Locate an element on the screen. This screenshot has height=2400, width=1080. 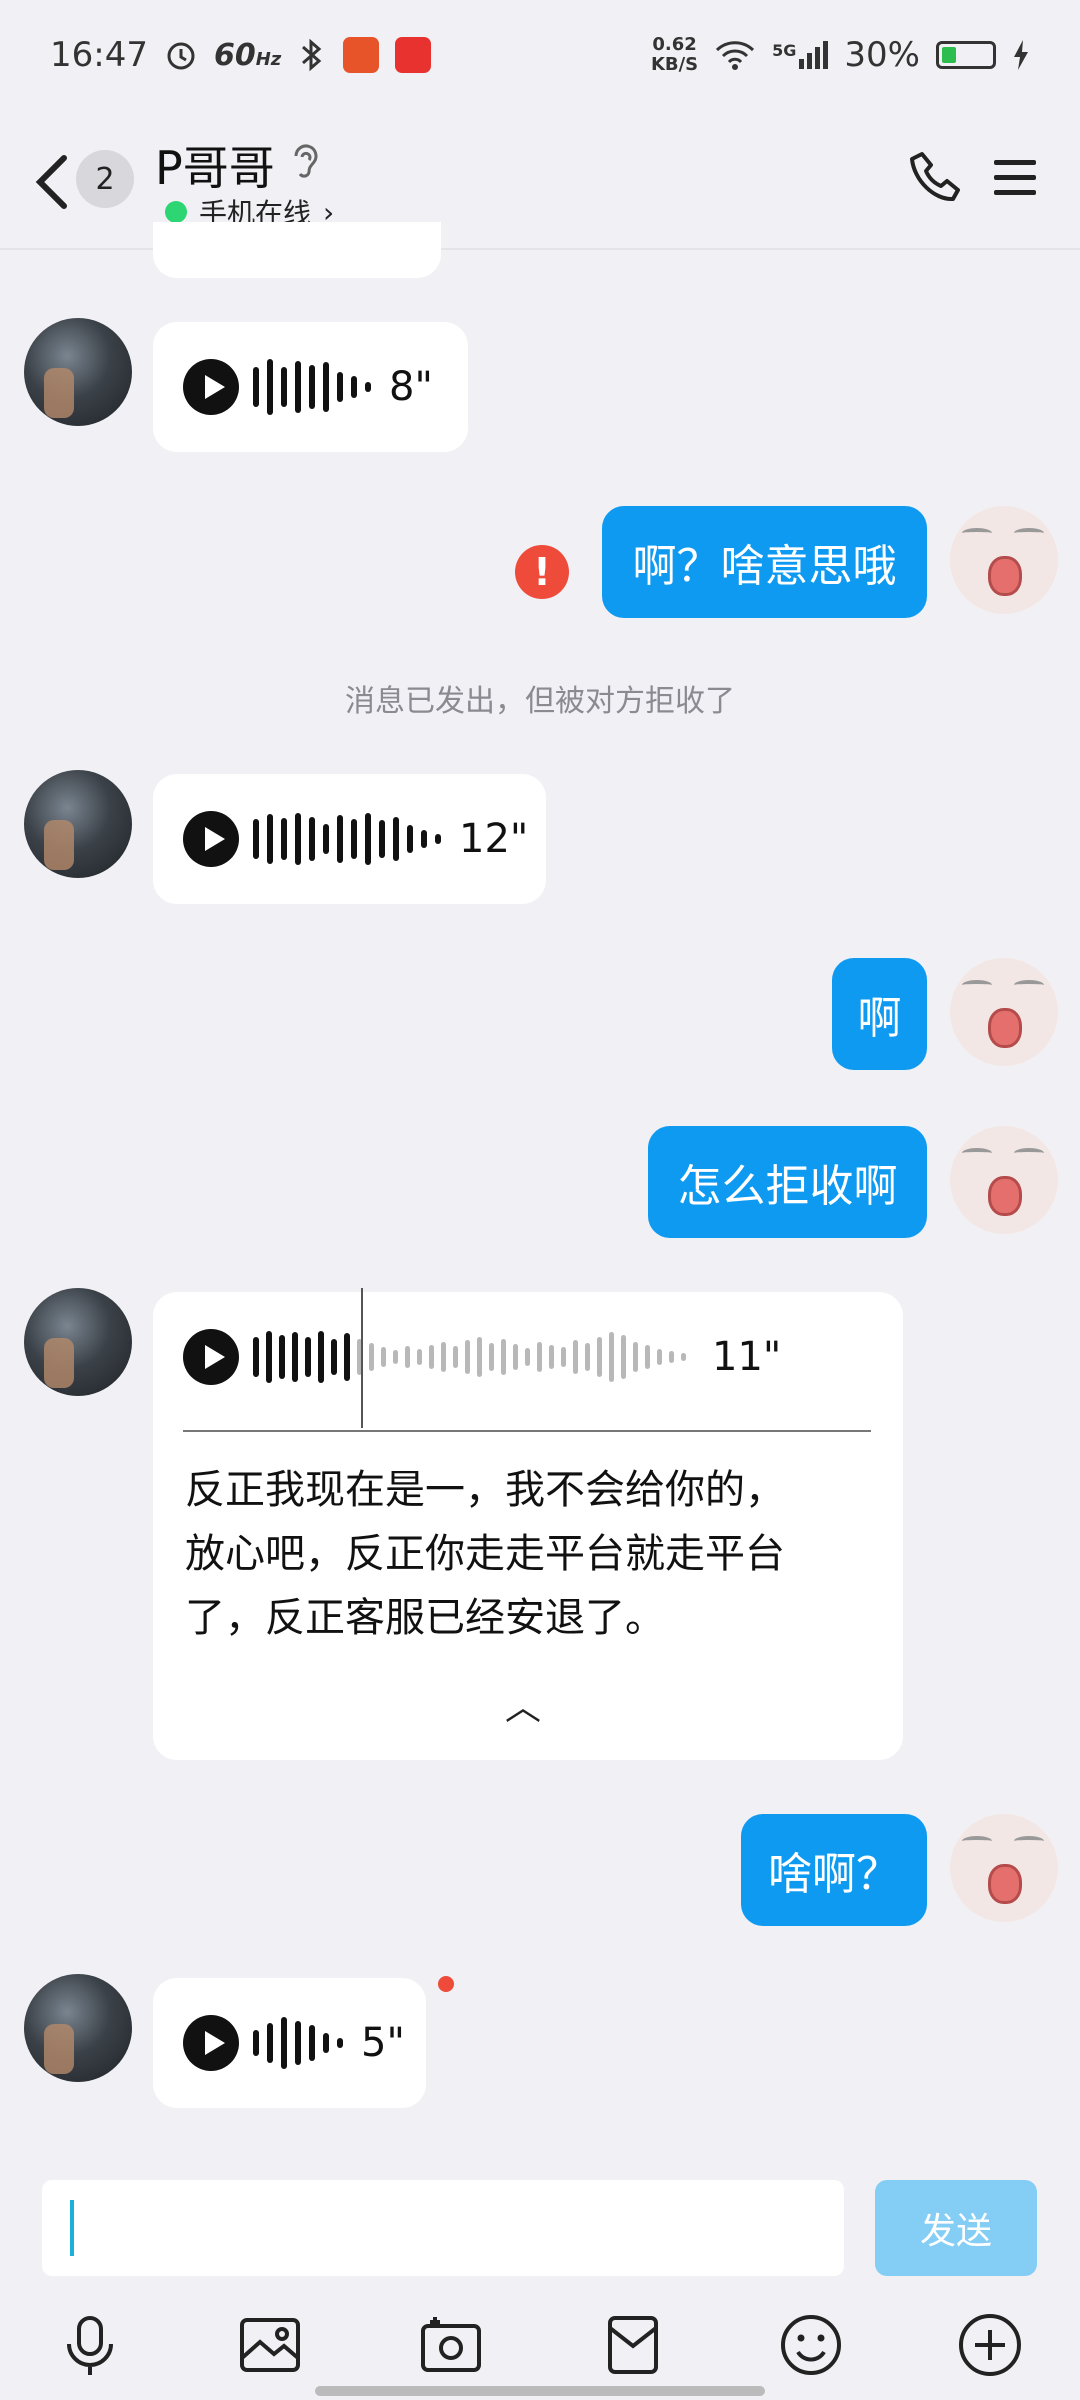
transcript-line: 了，反正客服已经安退了。 is located at coordinates (425, 1618).